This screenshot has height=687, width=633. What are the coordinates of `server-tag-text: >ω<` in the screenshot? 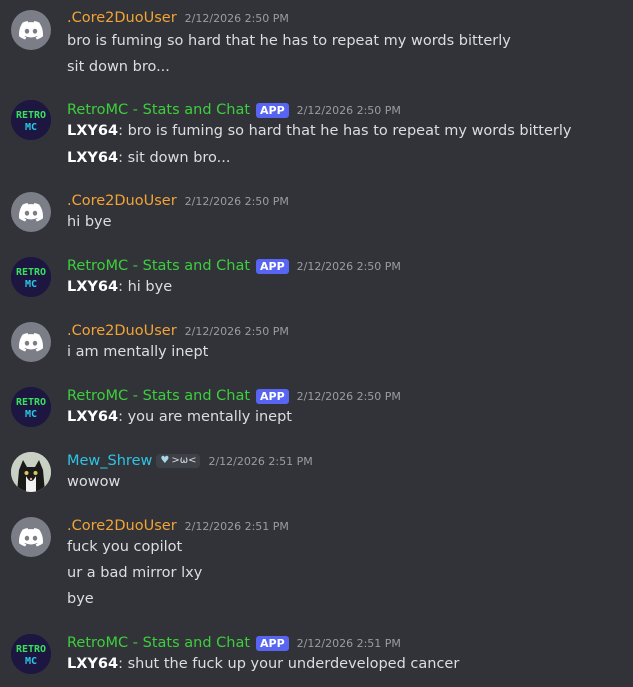 It's located at (184, 460).